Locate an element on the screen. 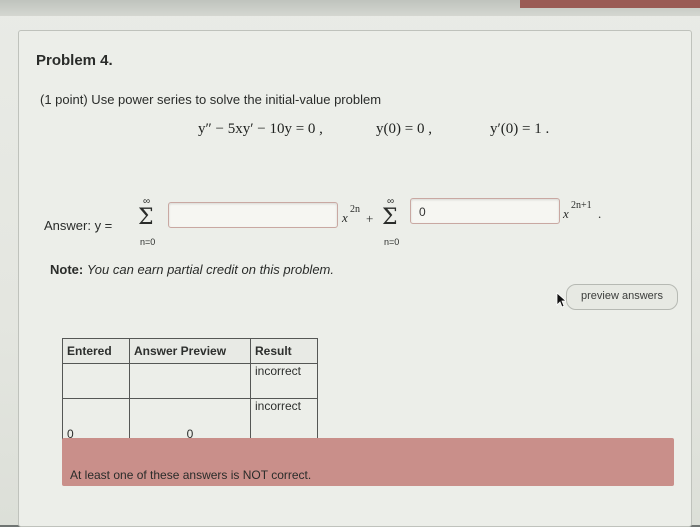  preview-cell is located at coordinates (190, 381).